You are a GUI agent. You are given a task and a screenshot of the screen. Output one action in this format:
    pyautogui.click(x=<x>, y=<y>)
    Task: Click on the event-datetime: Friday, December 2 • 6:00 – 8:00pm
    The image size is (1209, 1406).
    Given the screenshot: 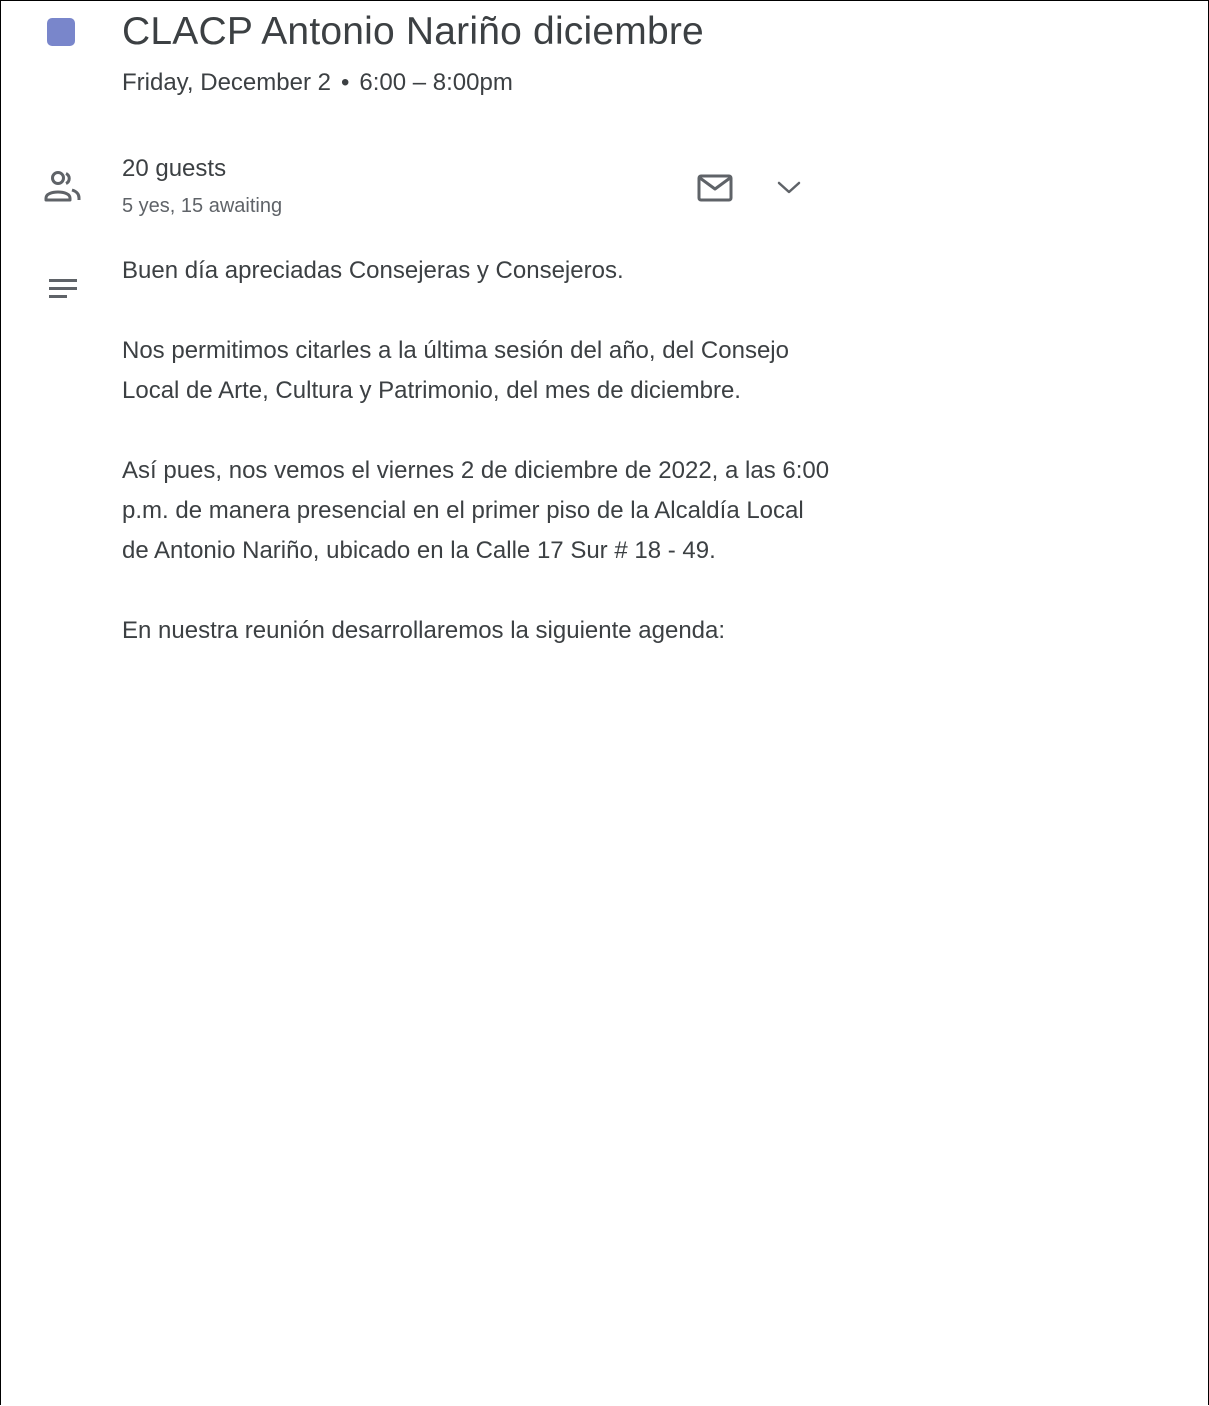 What is the action you would take?
    pyautogui.click(x=317, y=83)
    